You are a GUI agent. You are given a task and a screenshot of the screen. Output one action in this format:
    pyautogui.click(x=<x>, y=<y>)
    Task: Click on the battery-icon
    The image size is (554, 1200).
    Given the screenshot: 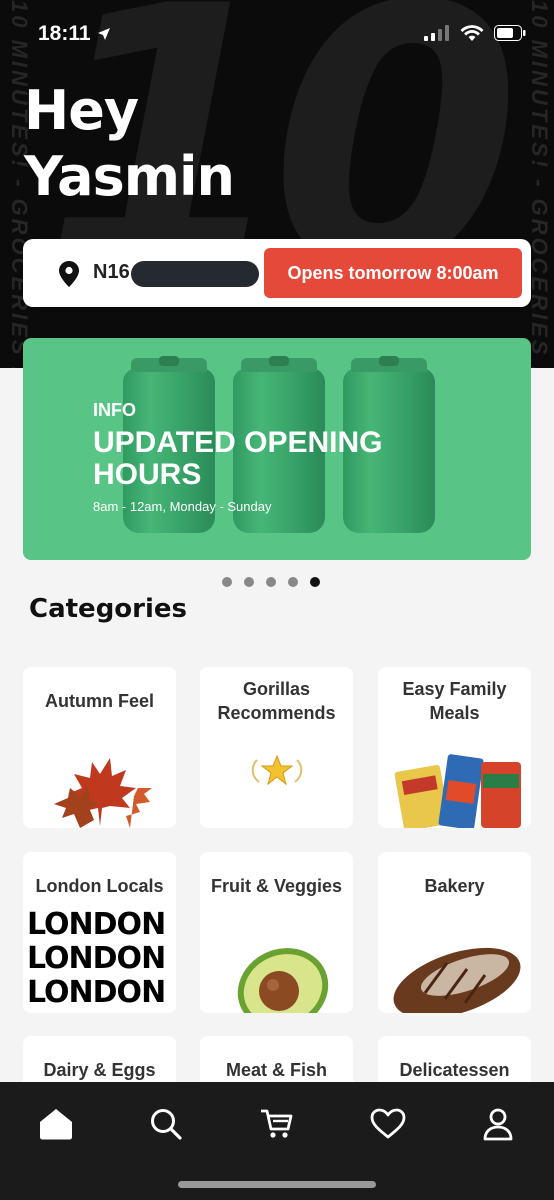 What is the action you would take?
    pyautogui.click(x=510, y=33)
    